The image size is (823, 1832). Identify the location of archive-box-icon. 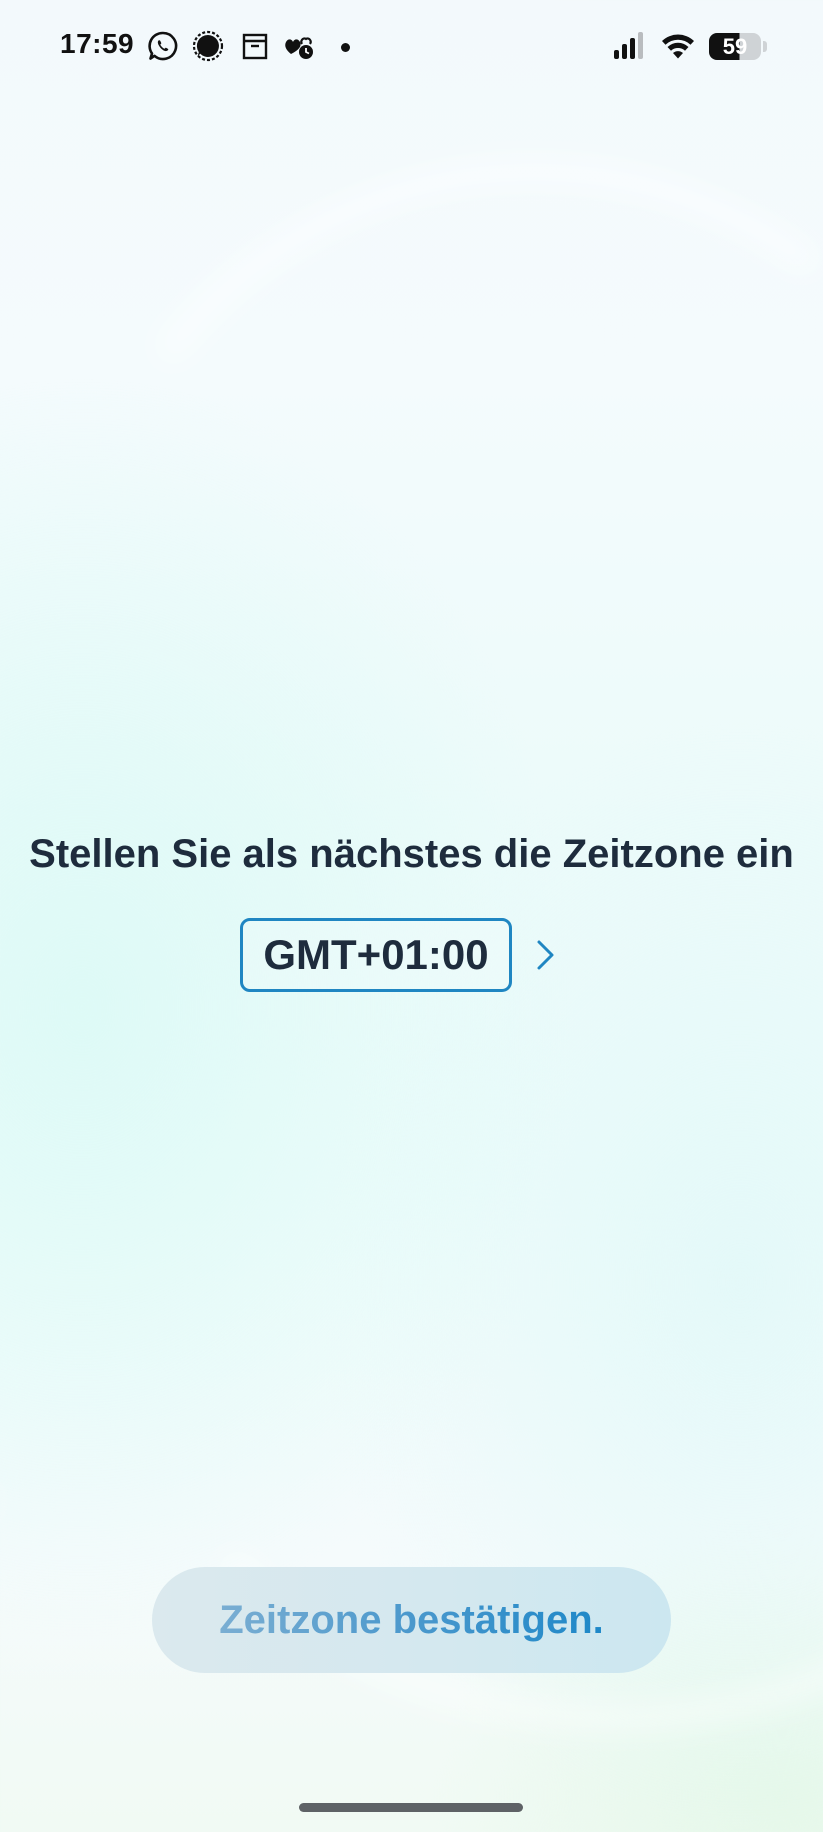
(255, 46).